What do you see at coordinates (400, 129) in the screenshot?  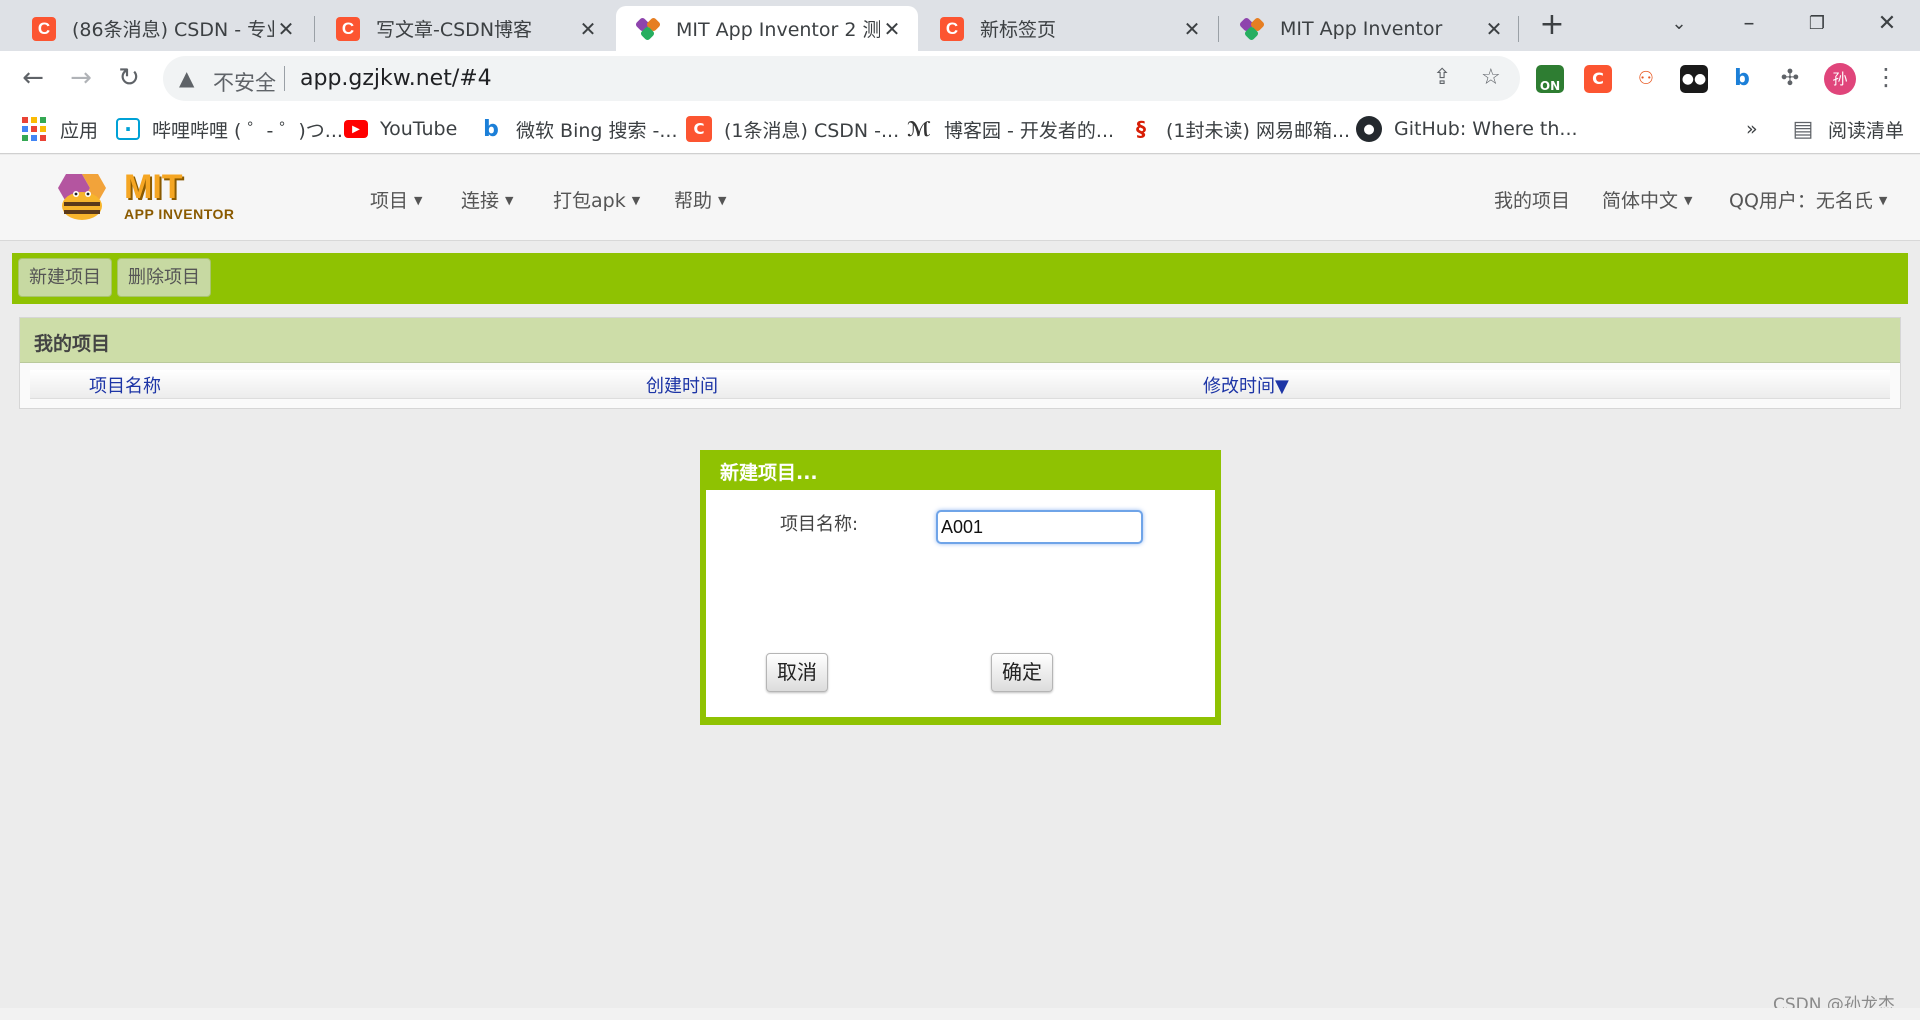 I see `bookmark-youtube: ▶ YouTube` at bounding box center [400, 129].